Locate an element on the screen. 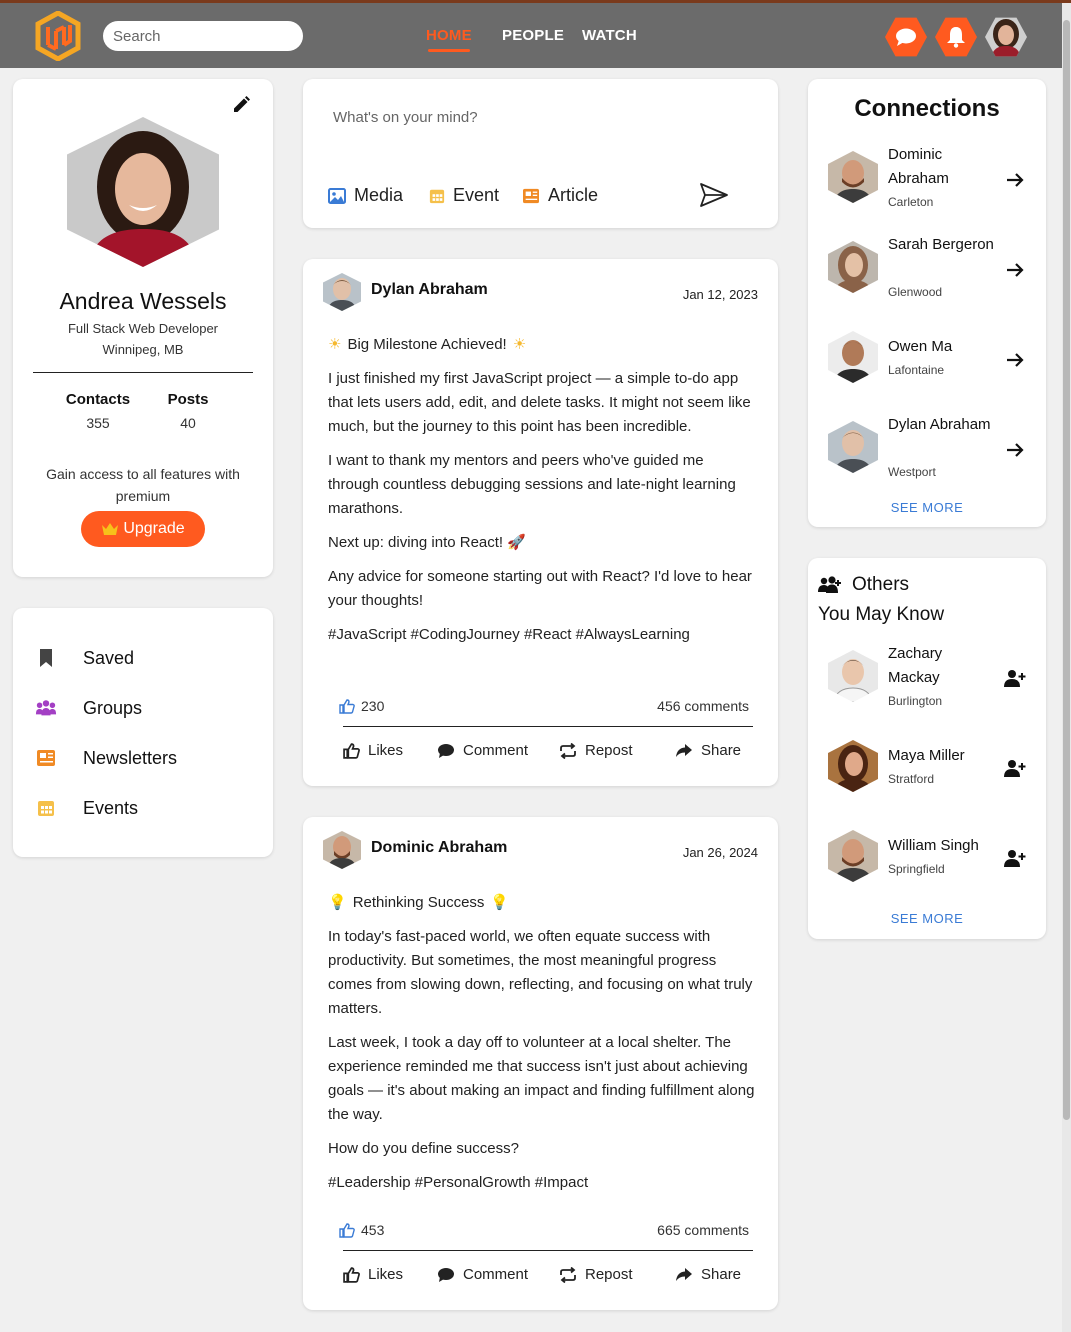  search-input is located at coordinates (203, 36).